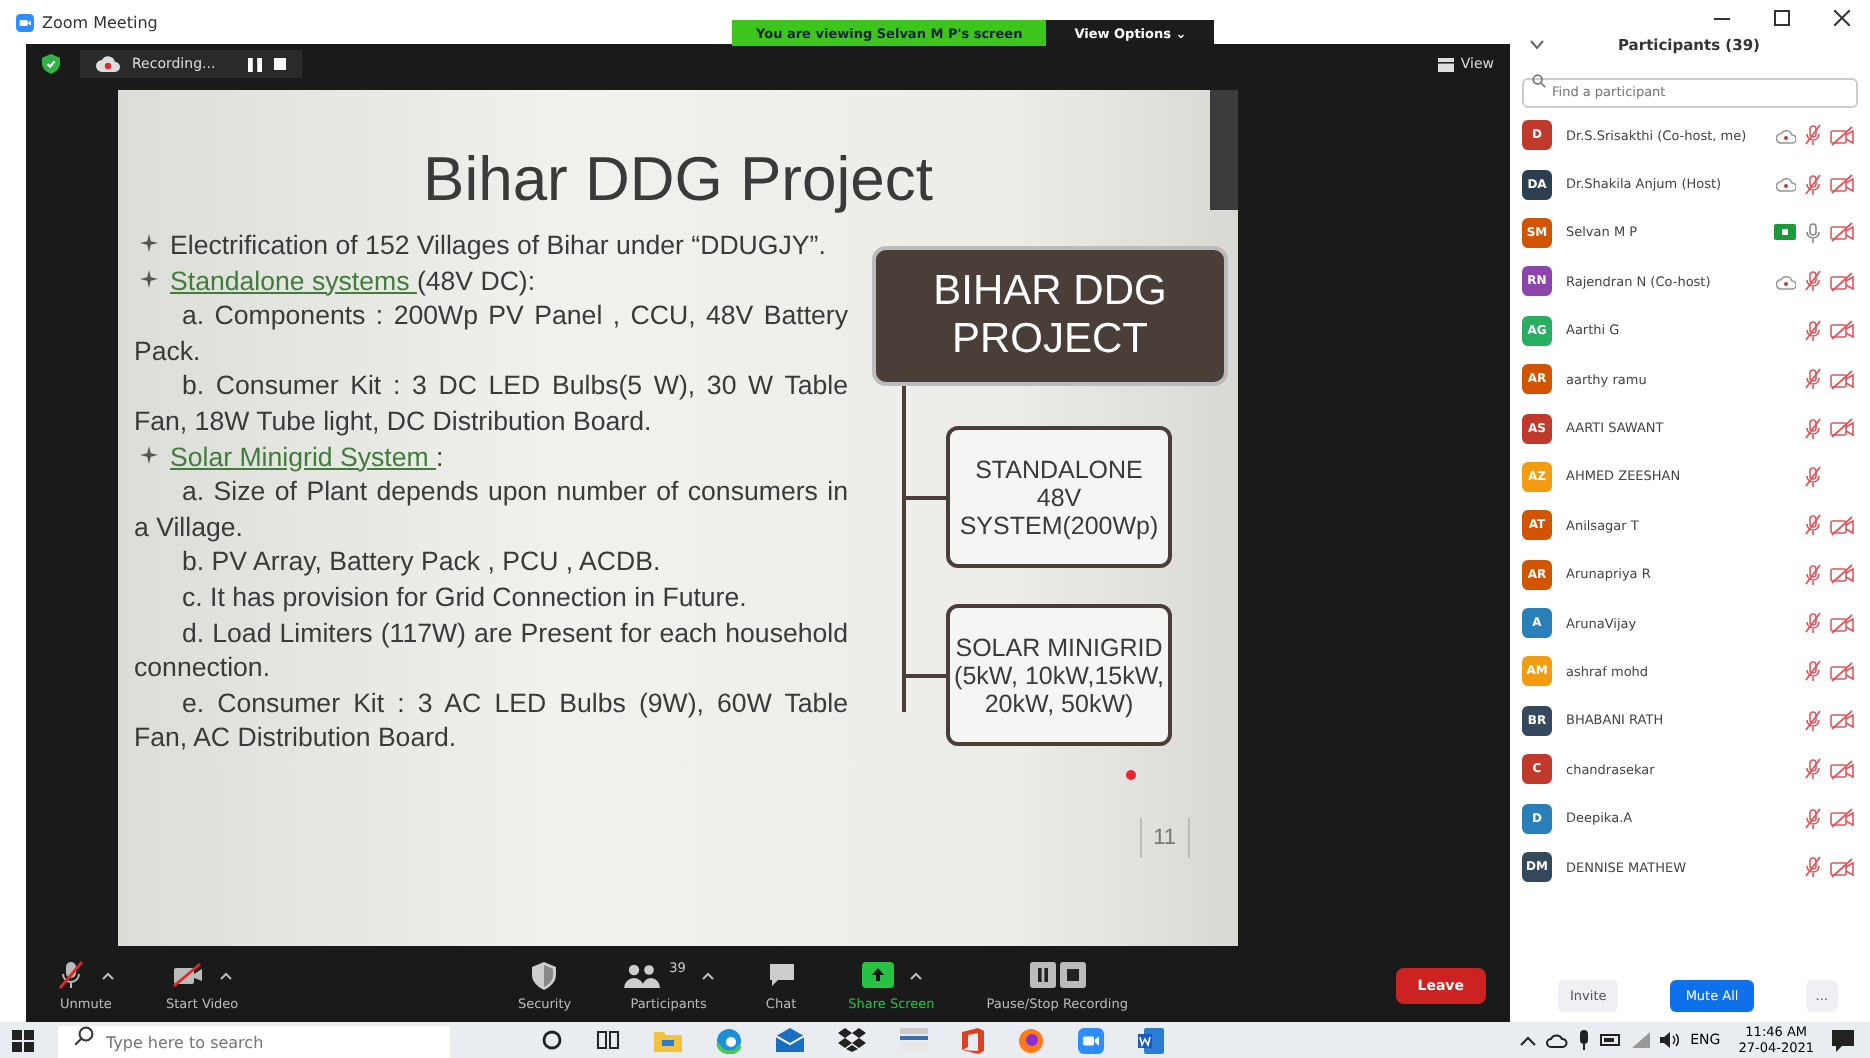  Describe the element at coordinates (1151, 1040) in the screenshot. I see `word-document-icon` at that location.